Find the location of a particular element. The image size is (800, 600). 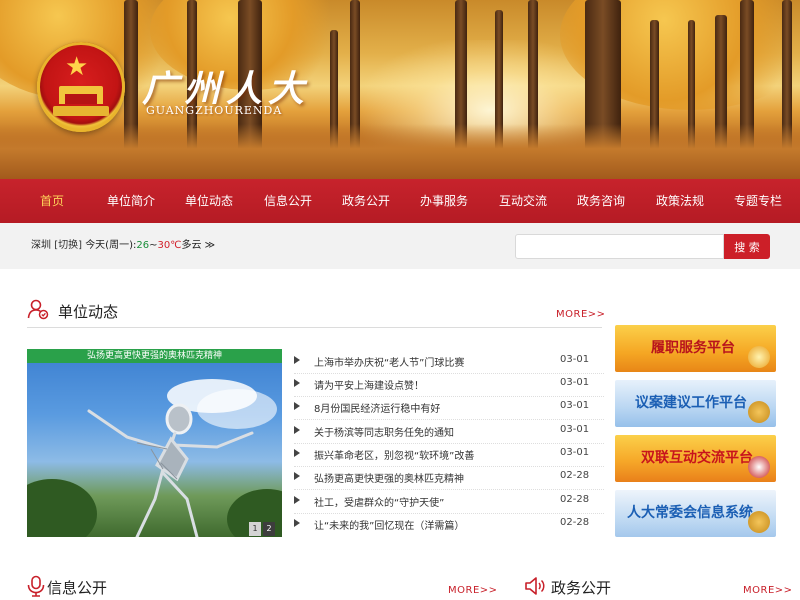

news-title: 让“未来的我”回忆现在（洋需篇） is located at coordinates (389, 524).